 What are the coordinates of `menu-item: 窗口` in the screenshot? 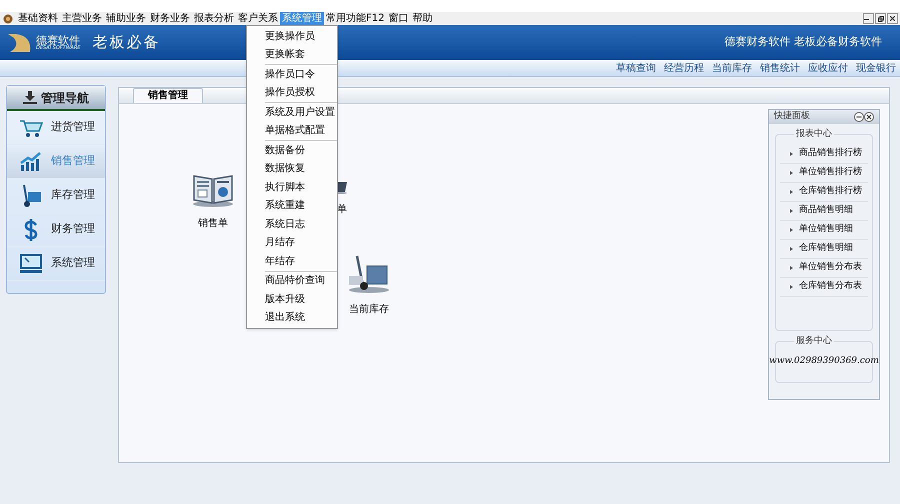 It's located at (398, 18).